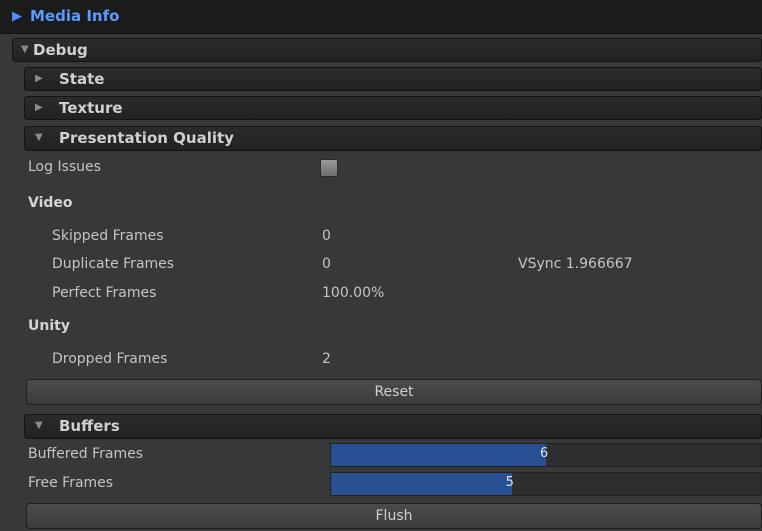 The image size is (762, 531). What do you see at coordinates (146, 138) in the screenshot?
I see `foldout-presentation-quality-label: Presentation Quality` at bounding box center [146, 138].